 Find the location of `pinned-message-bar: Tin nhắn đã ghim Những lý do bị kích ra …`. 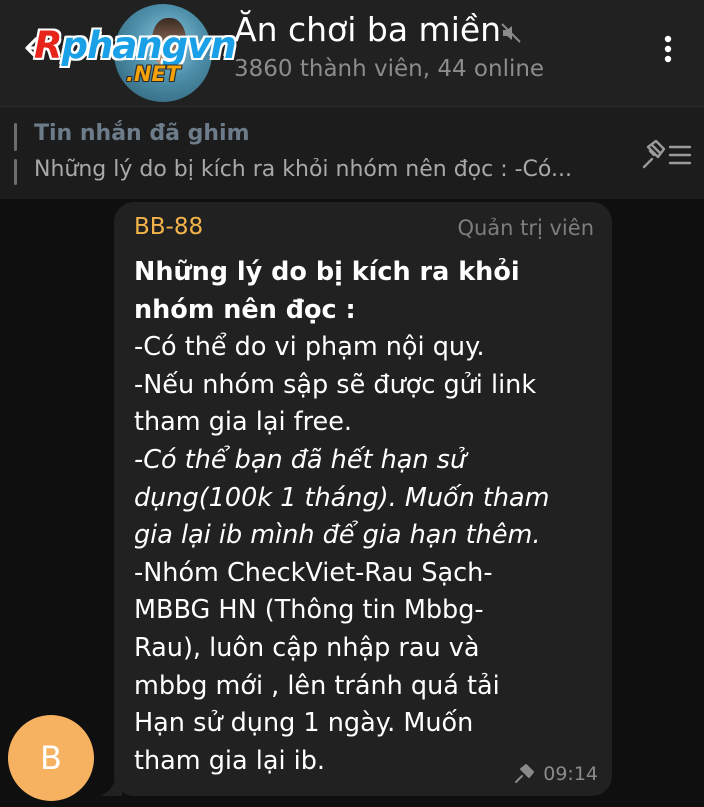

pinned-message-bar: Tin nhắn đã ghim Những lý do bị kích ra … is located at coordinates (352, 152).